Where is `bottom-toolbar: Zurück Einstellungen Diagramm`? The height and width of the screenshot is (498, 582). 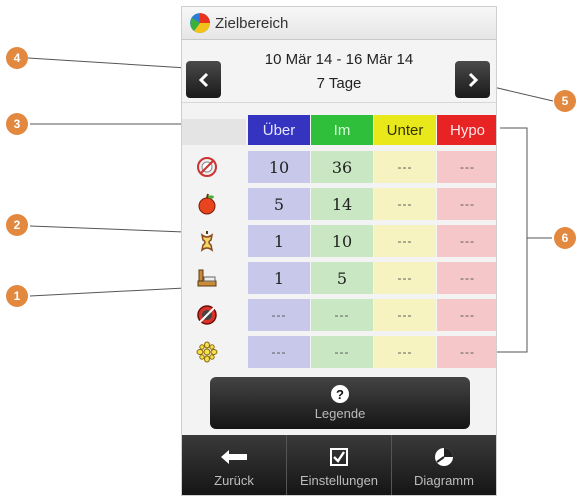
bottom-toolbar: Zurück Einstellungen Diagramm is located at coordinates (339, 465).